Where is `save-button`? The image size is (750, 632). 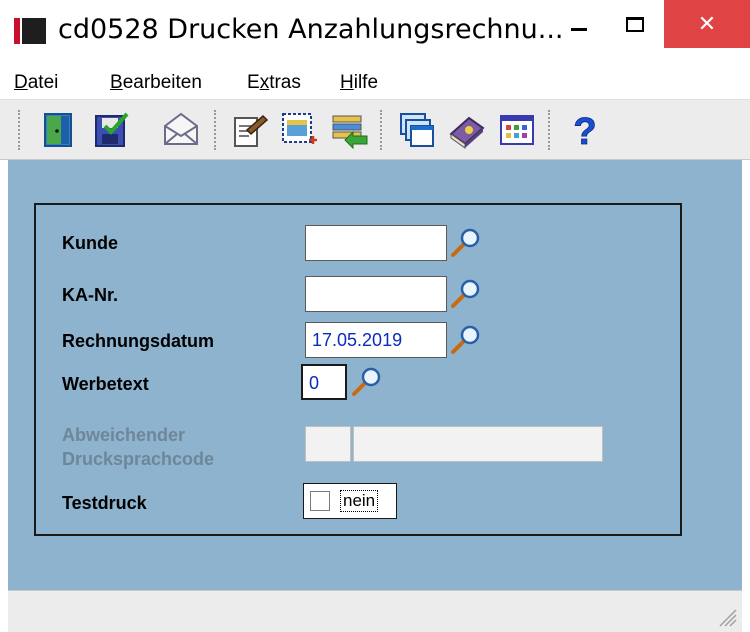 save-button is located at coordinates (111, 130).